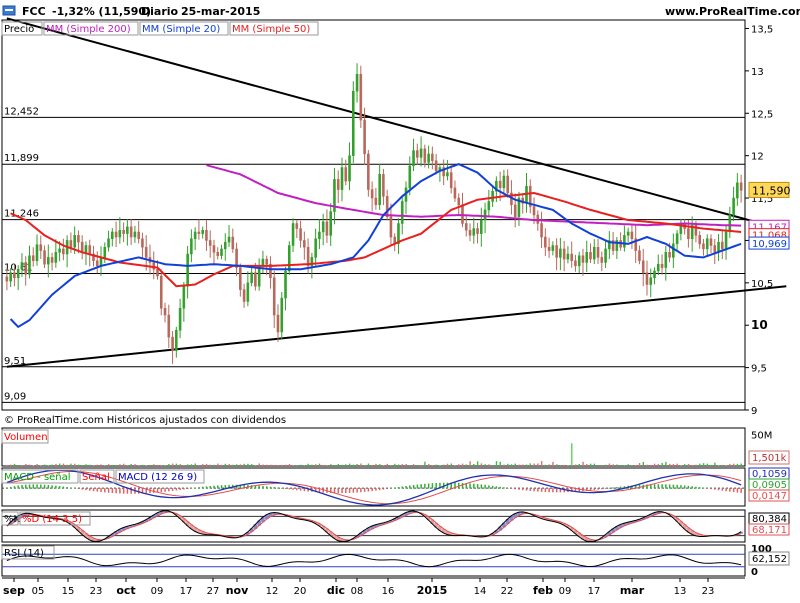 This screenshot has height=603, width=800. What do you see at coordinates (15, 396) in the screenshot?
I see `level-label-5: 9,09` at bounding box center [15, 396].